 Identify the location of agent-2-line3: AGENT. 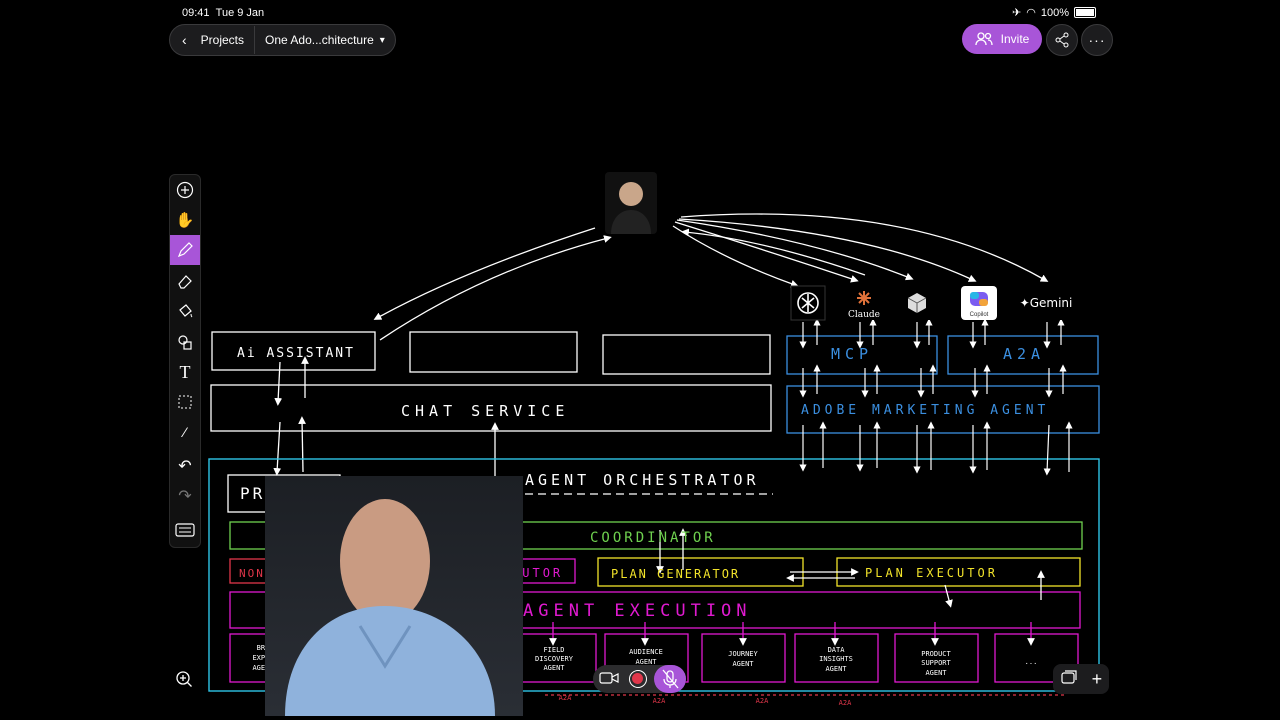
(554, 668).